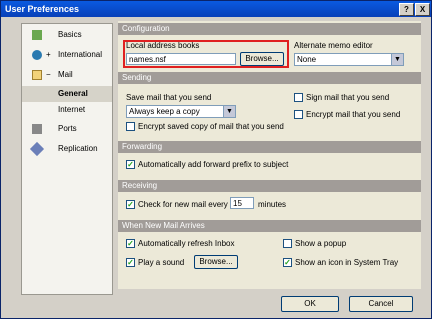 The height and width of the screenshot is (319, 432). I want to click on sign-mail-checkbox, so click(298, 97).